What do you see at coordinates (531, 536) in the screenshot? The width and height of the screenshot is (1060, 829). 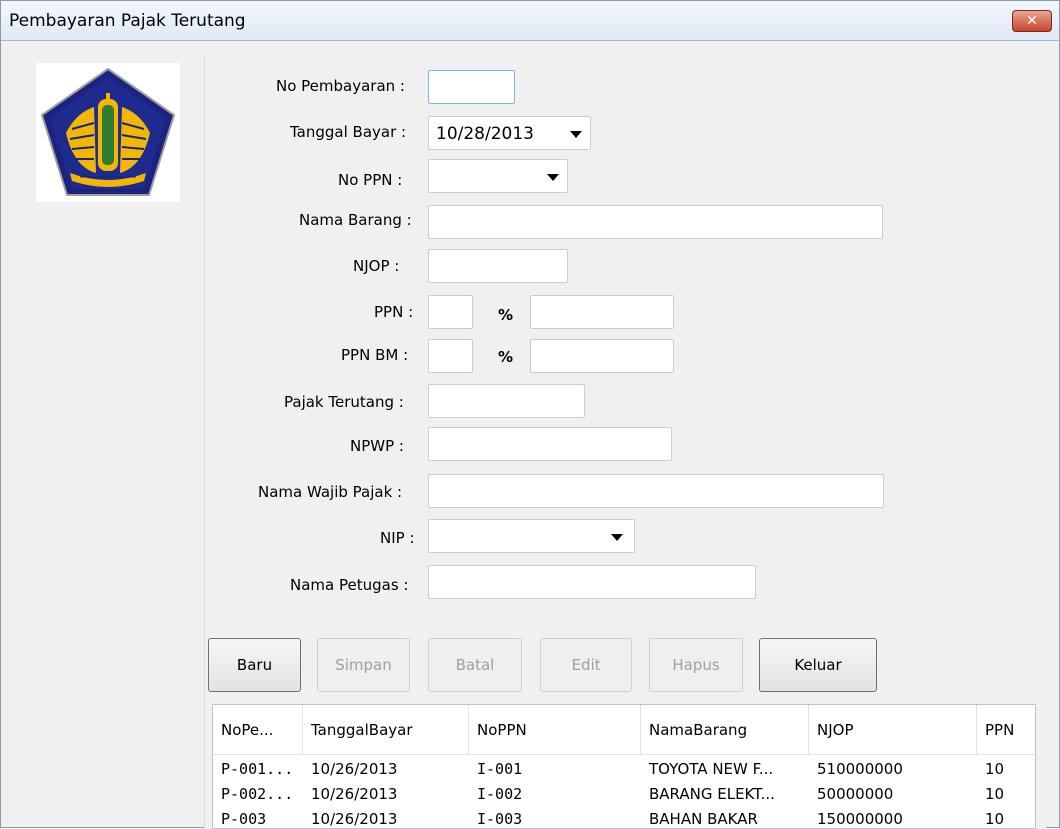 I see `nip-select` at bounding box center [531, 536].